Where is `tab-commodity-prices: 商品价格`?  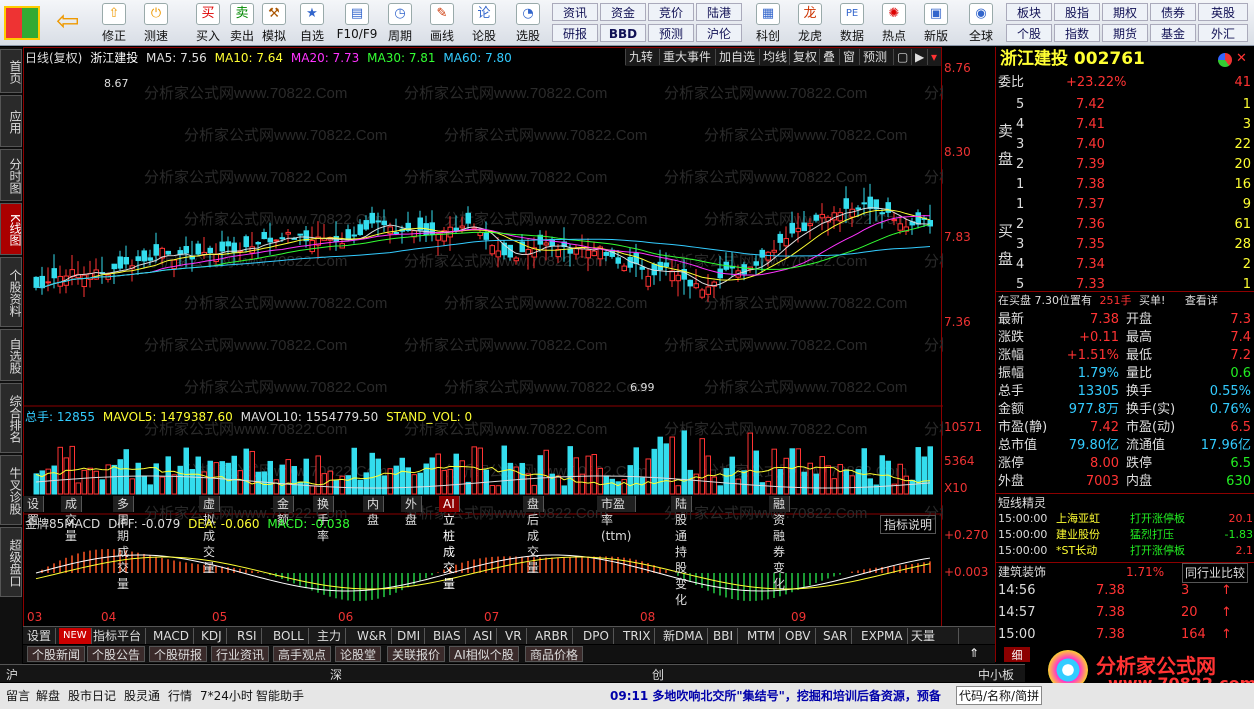 tab-commodity-prices: 商品价格 is located at coordinates (554, 654).